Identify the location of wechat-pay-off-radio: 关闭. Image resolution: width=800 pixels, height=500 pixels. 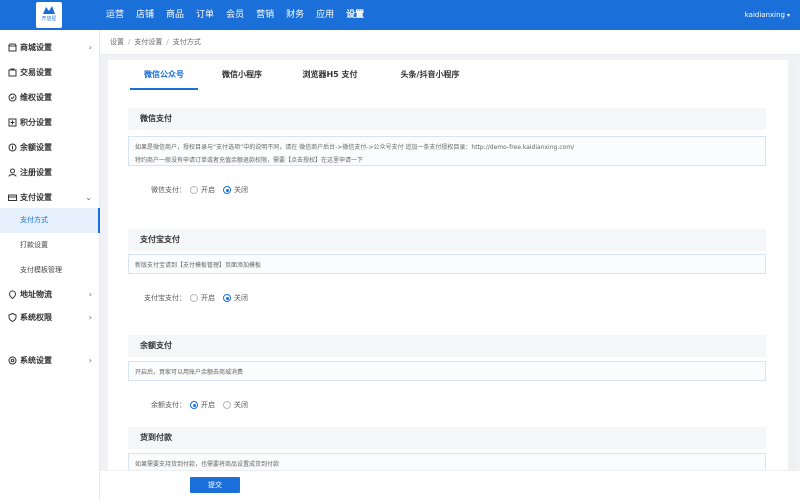
(235, 190).